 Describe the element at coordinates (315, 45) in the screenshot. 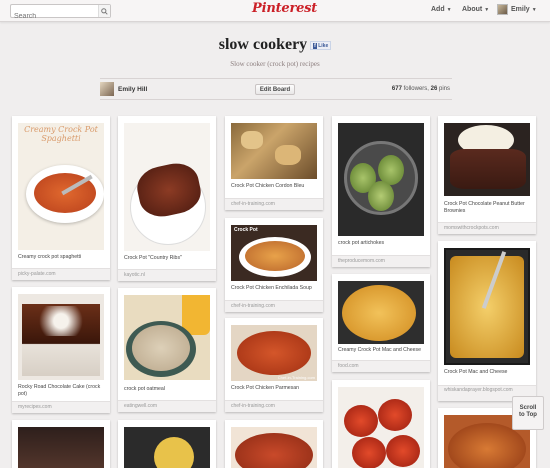

I see `facebook-icon: f` at that location.